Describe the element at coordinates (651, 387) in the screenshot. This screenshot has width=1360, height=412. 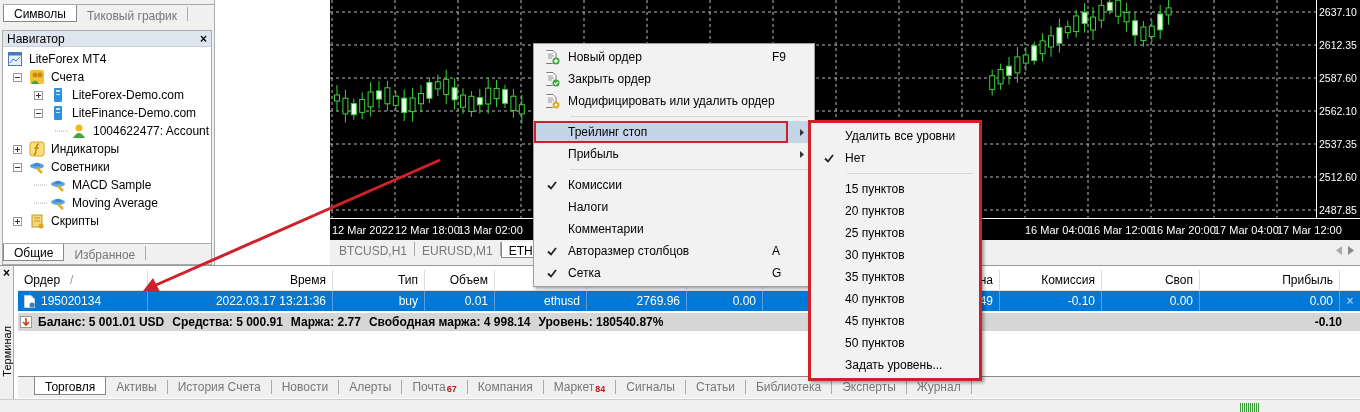
I see `terminal-tab: Сигналы` at that location.